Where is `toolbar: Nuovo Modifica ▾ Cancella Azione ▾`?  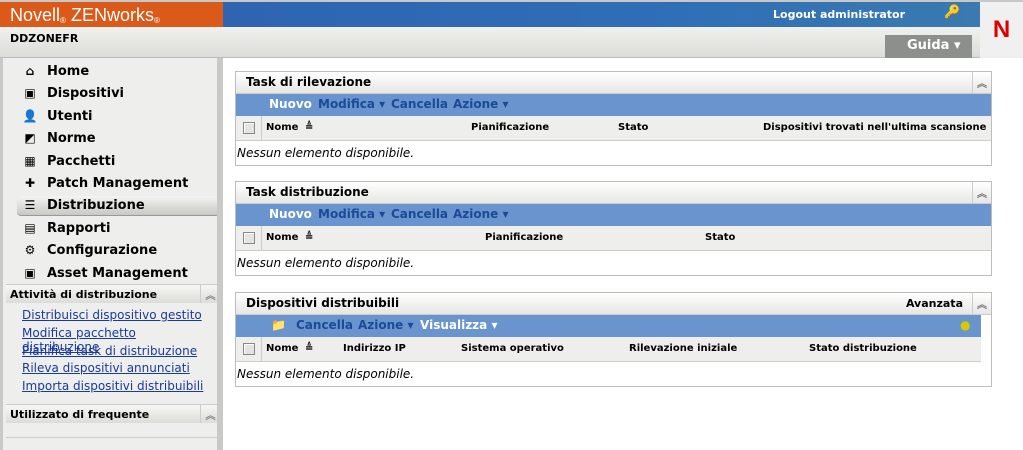 toolbar: Nuovo Modifica ▾ Cancella Azione ▾ is located at coordinates (613, 215).